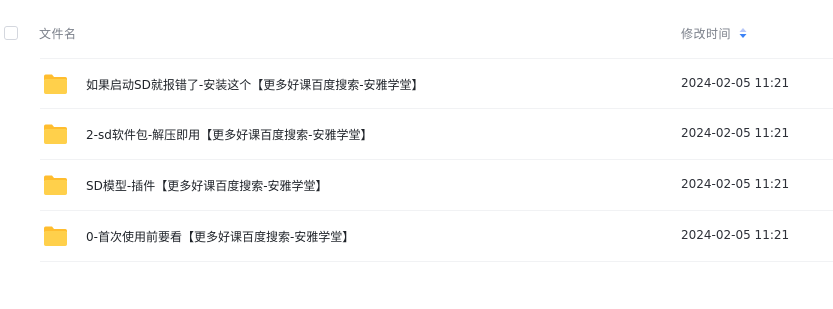 The height and width of the screenshot is (309, 833). I want to click on sort-arrows-icon, so click(743, 33).